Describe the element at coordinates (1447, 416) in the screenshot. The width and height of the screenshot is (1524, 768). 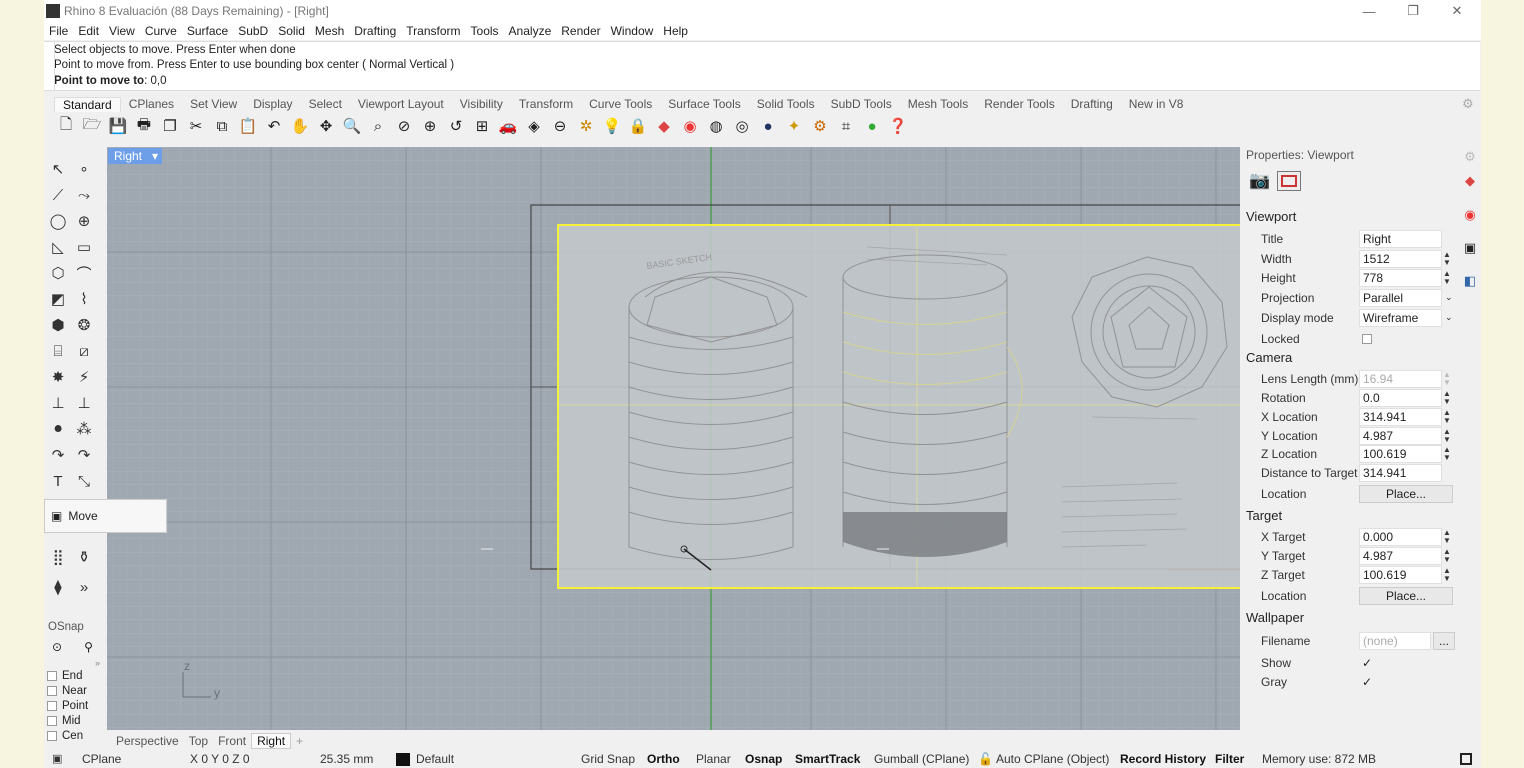
I see `xloc-stepper: ▲ ▼` at that location.